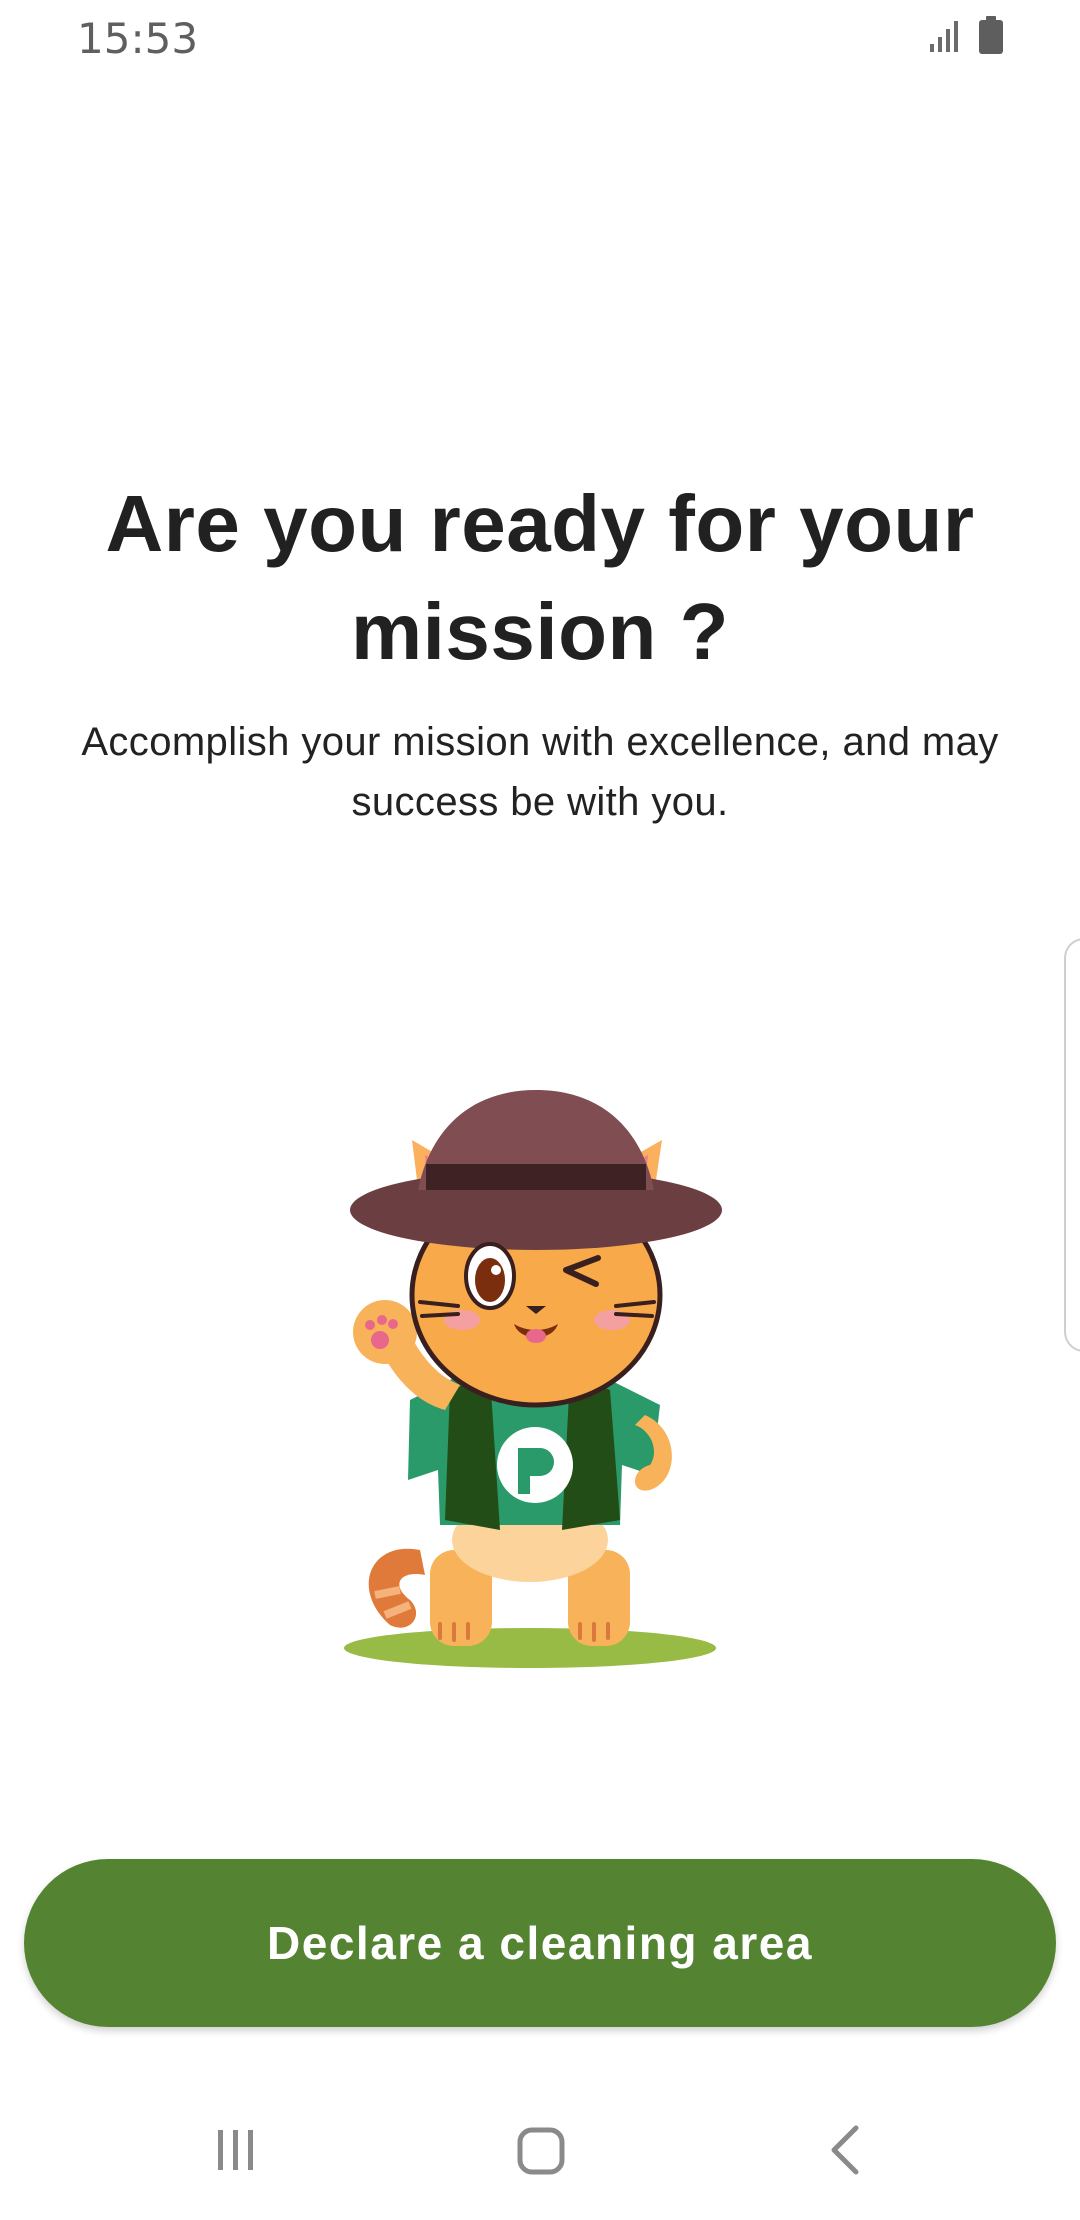  Describe the element at coordinates (540, 577) in the screenshot. I see `page-title: Are you ready for your mission ?` at that location.